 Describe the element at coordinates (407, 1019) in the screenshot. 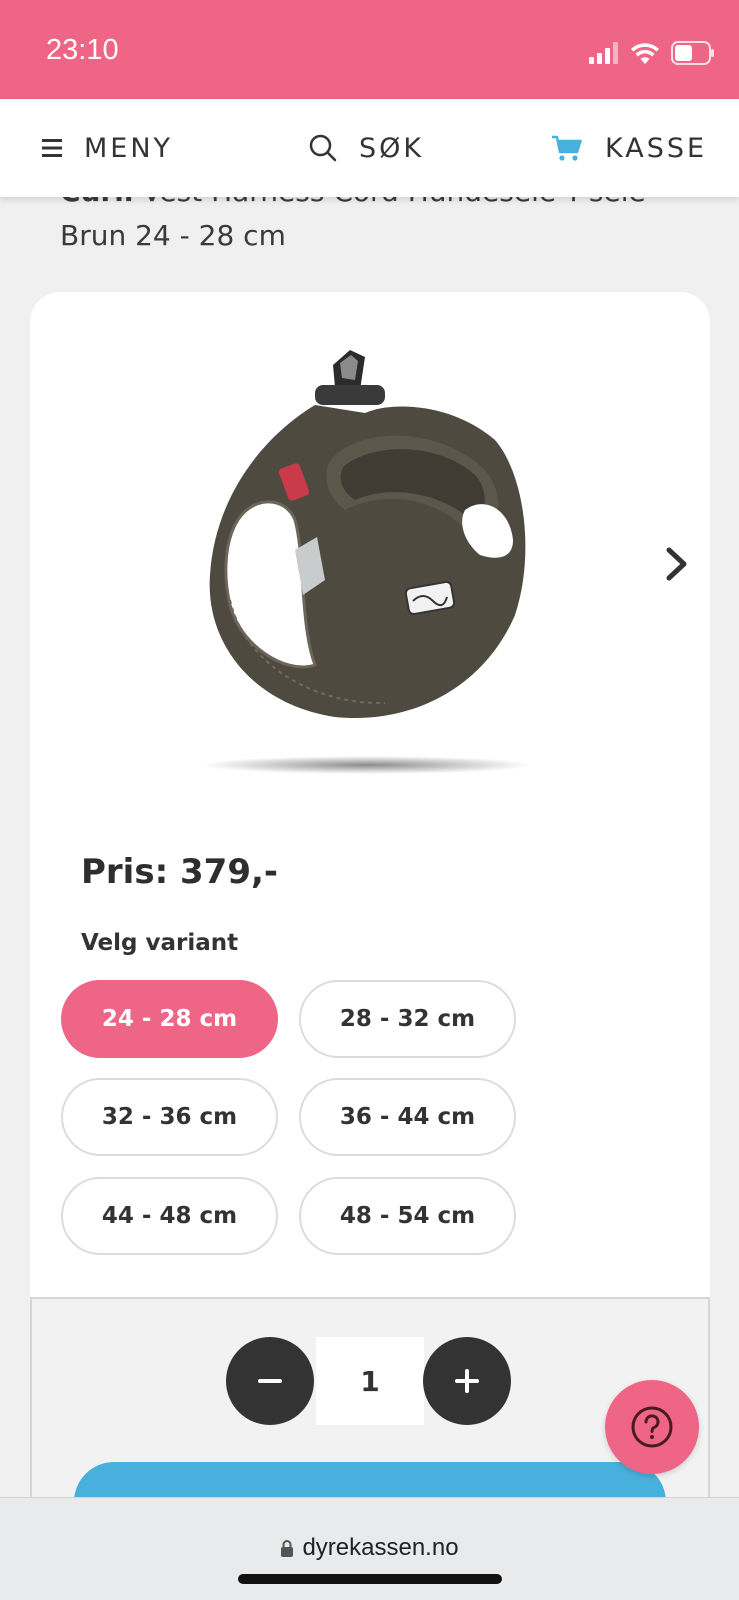

I see `variant-option-28-32: 28 - 32 cm` at that location.